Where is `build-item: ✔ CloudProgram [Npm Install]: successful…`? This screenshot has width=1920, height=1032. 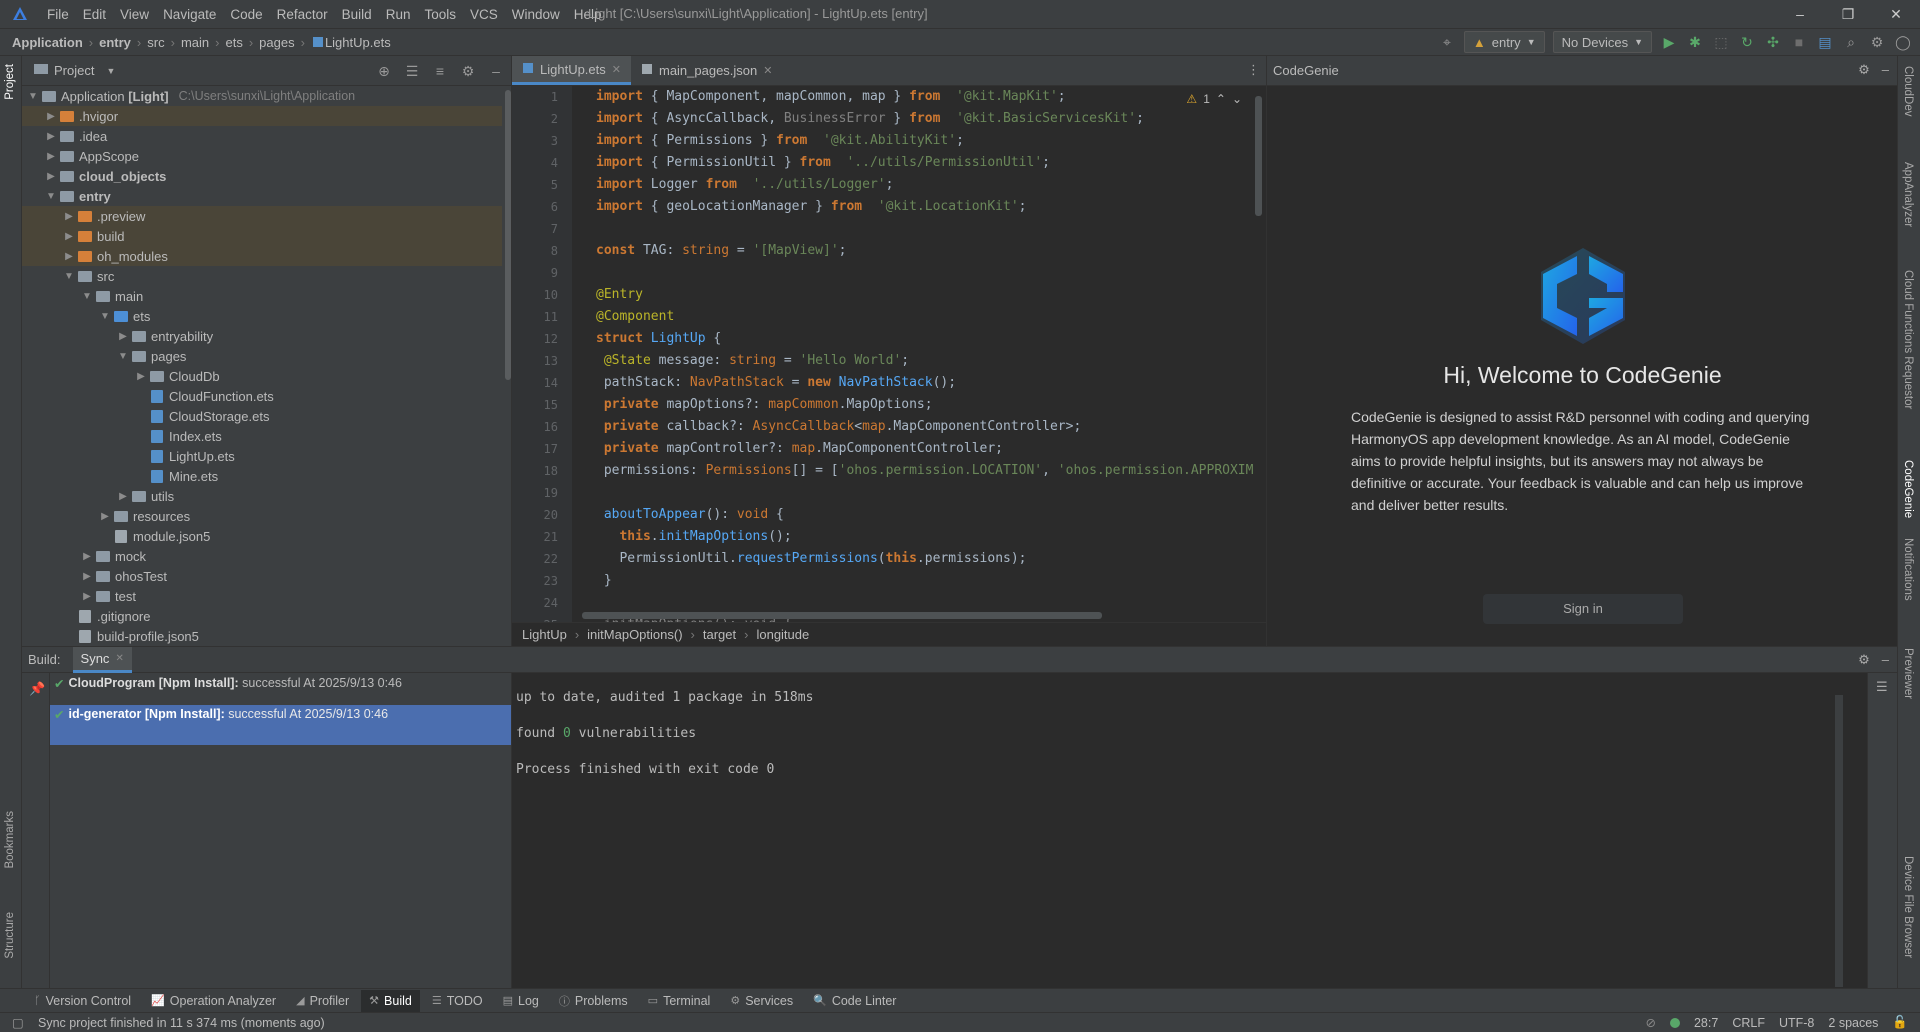 build-item: ✔ CloudProgram [Npm Install]: successful… is located at coordinates (280, 683).